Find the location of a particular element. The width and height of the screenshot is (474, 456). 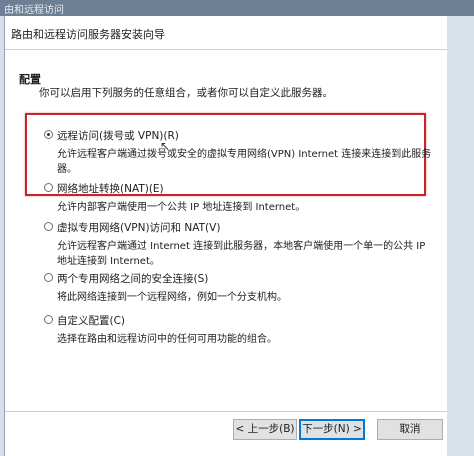

wizard-title: 路由和远程访问服务器安装向导 is located at coordinates (88, 34).